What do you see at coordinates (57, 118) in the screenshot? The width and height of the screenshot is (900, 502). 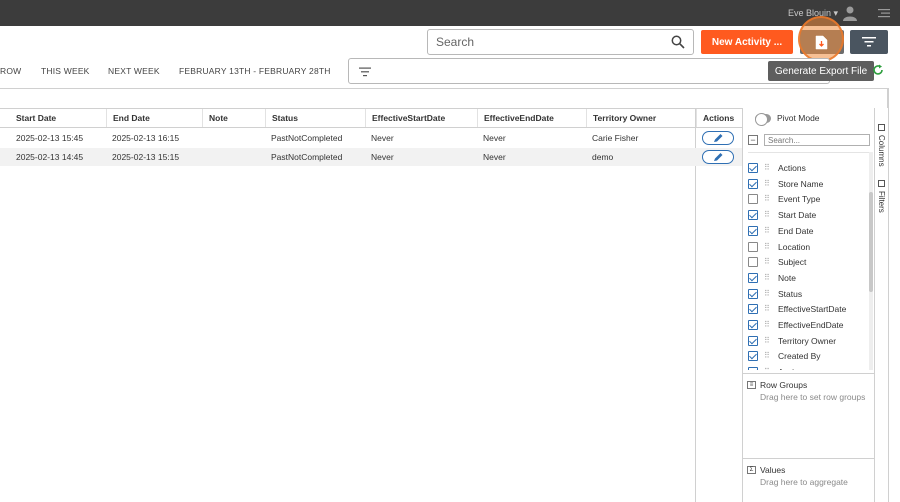 I see `col-start-date: Start Date` at bounding box center [57, 118].